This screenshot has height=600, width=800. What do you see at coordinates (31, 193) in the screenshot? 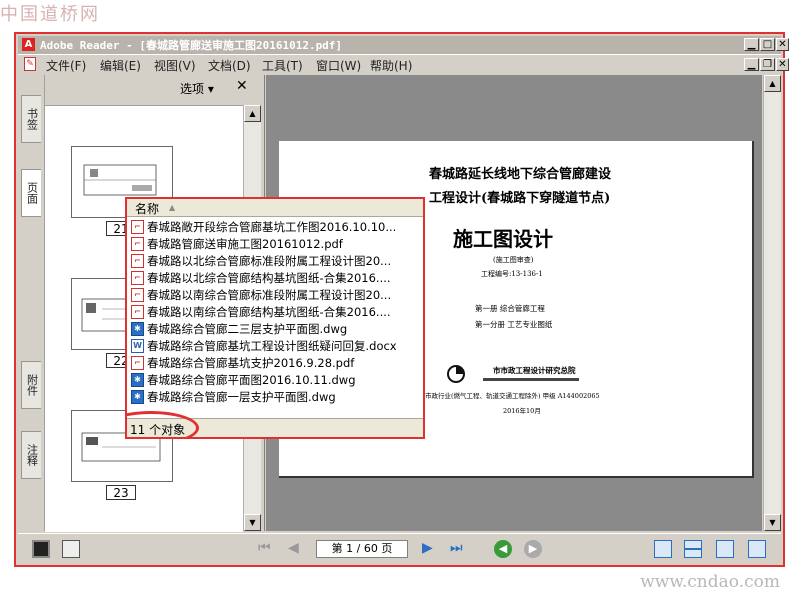
I see `tab-pages: 页面` at bounding box center [31, 193].